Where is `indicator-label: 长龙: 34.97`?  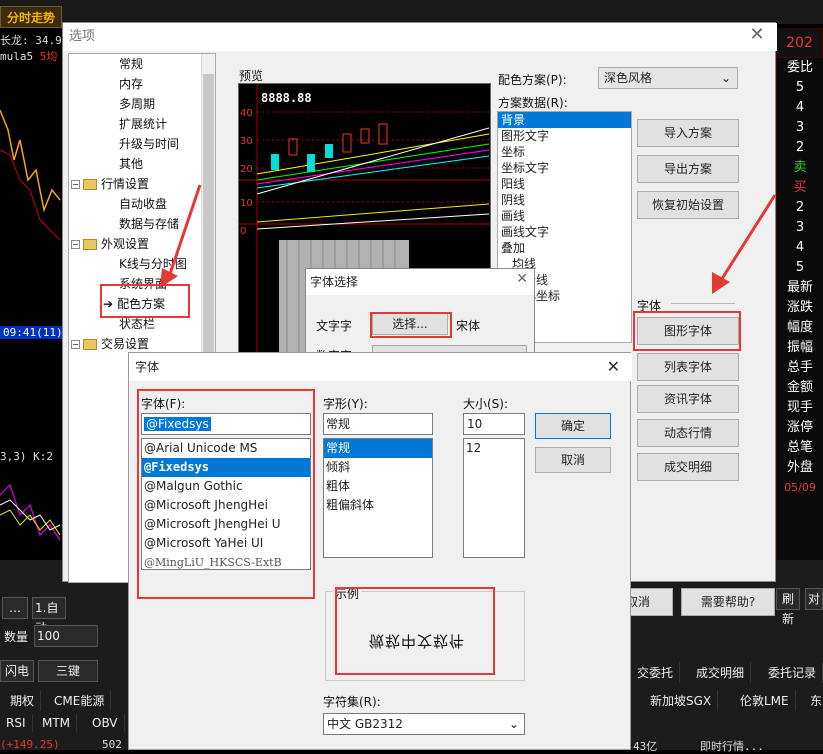
indicator-label: 长龙: 34.97 is located at coordinates (34, 40).